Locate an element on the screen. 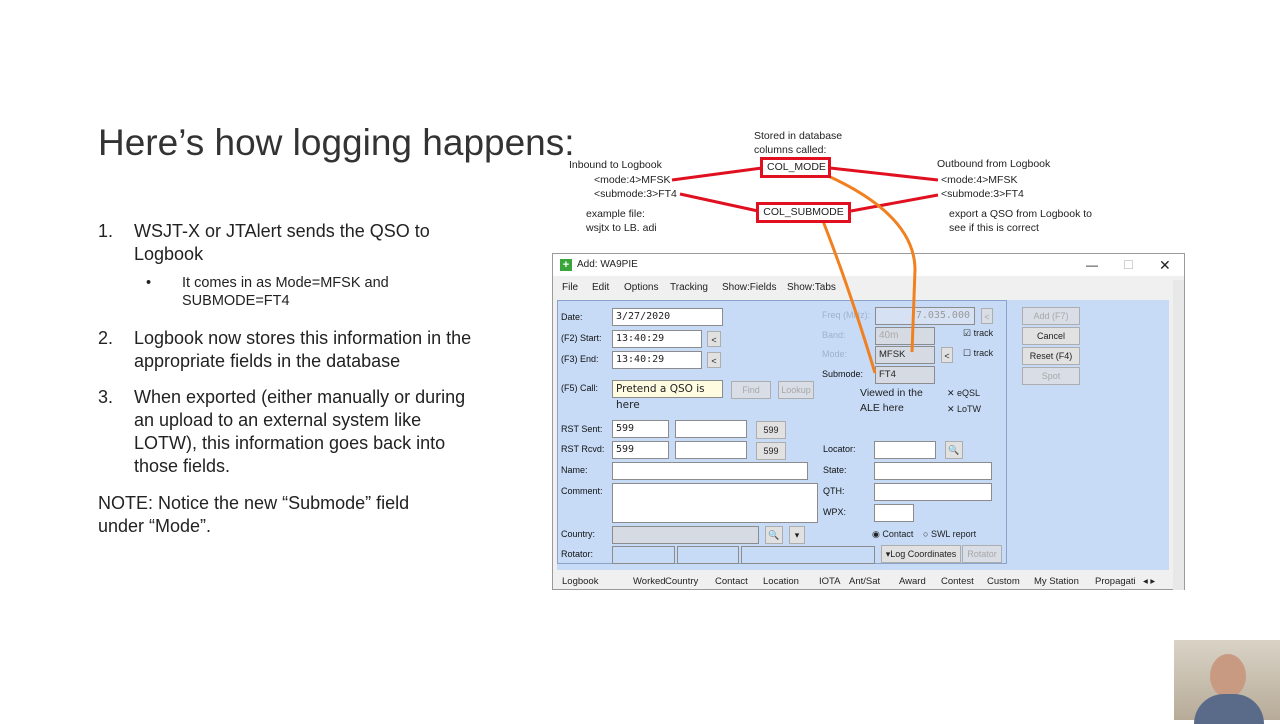 Image resolution: width=1280 pixels, height=724 pixels. presenter-face is located at coordinates (1228, 676).